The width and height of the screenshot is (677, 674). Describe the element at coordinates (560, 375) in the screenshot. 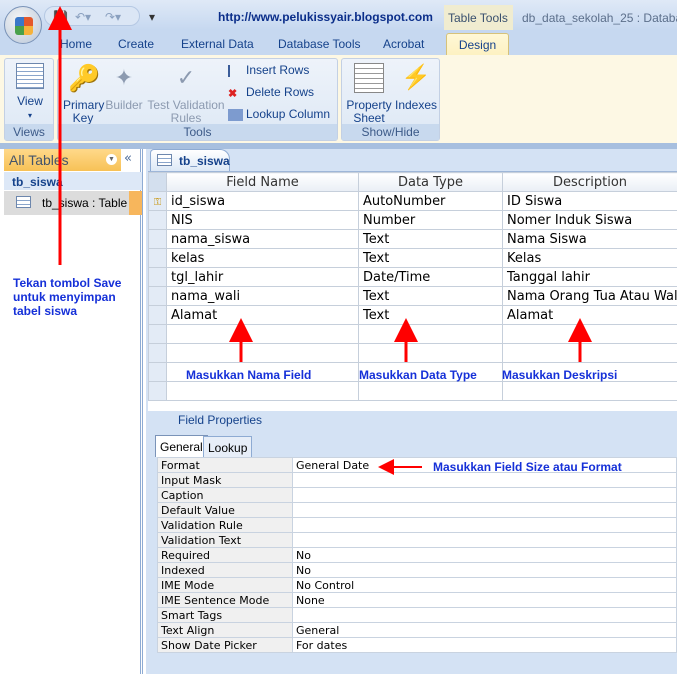

I see `description-annotation: Masukkan Deskripsi` at that location.